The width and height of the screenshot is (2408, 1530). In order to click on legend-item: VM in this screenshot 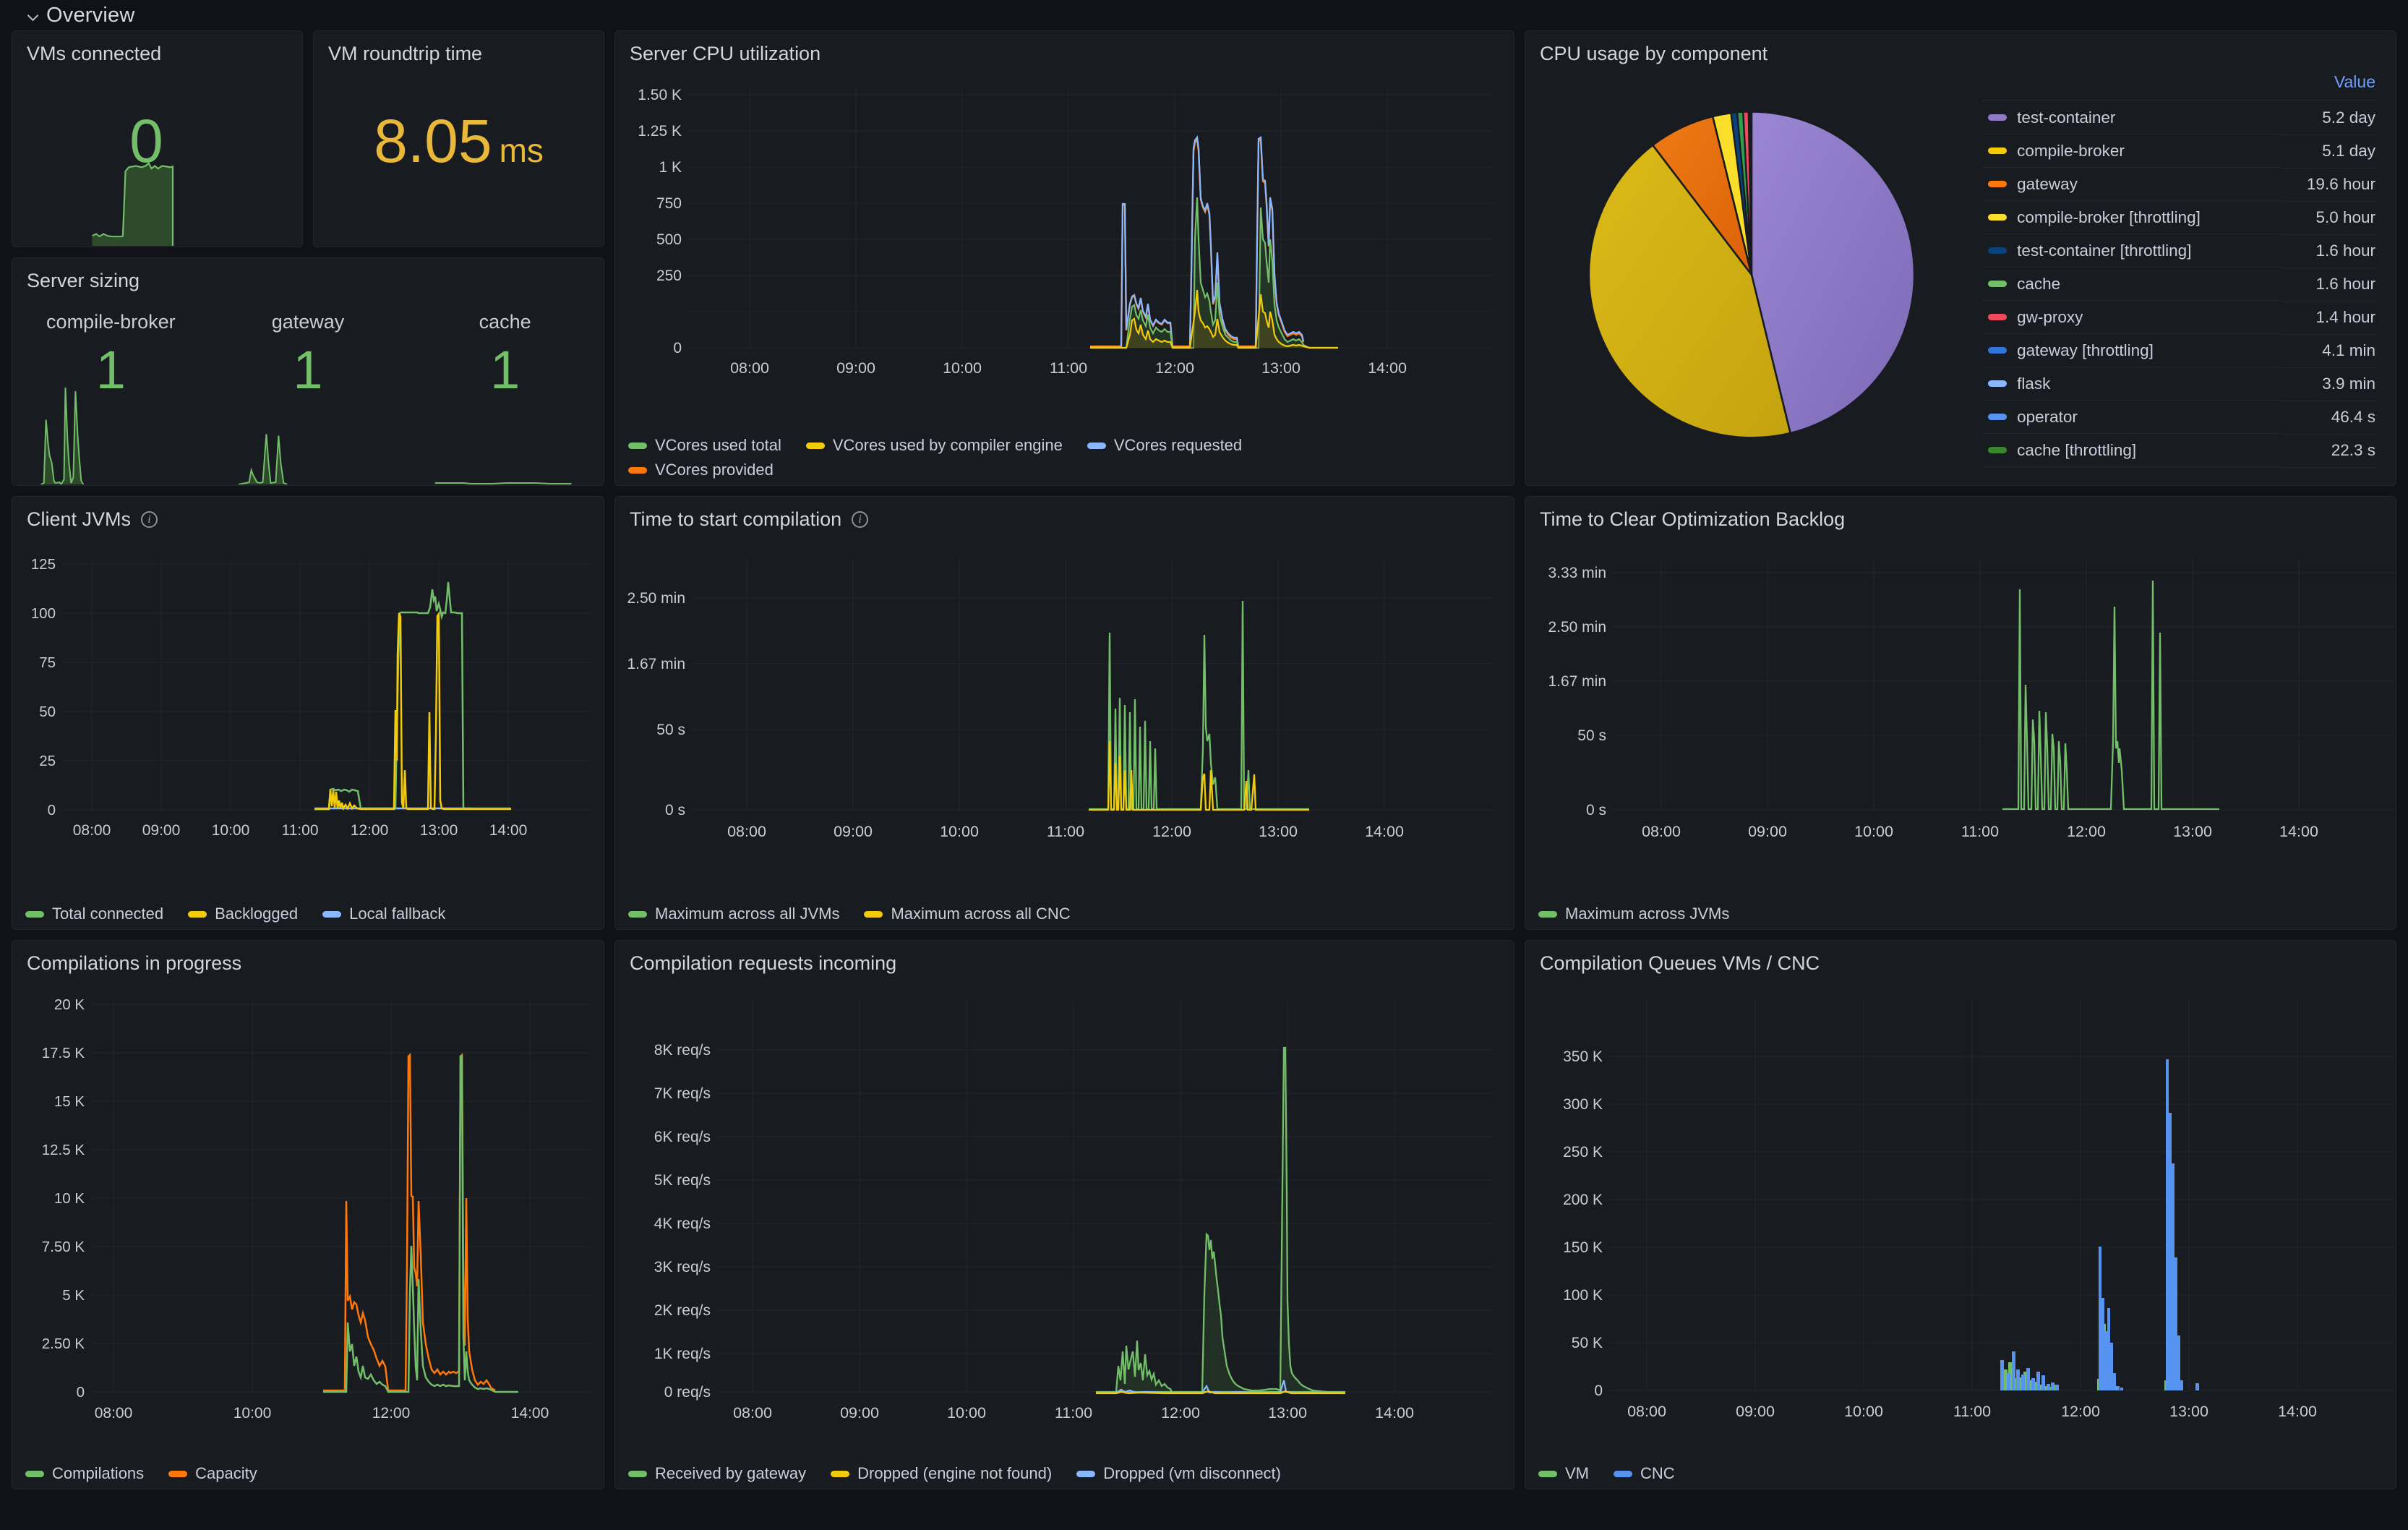, I will do `click(1563, 1473)`.